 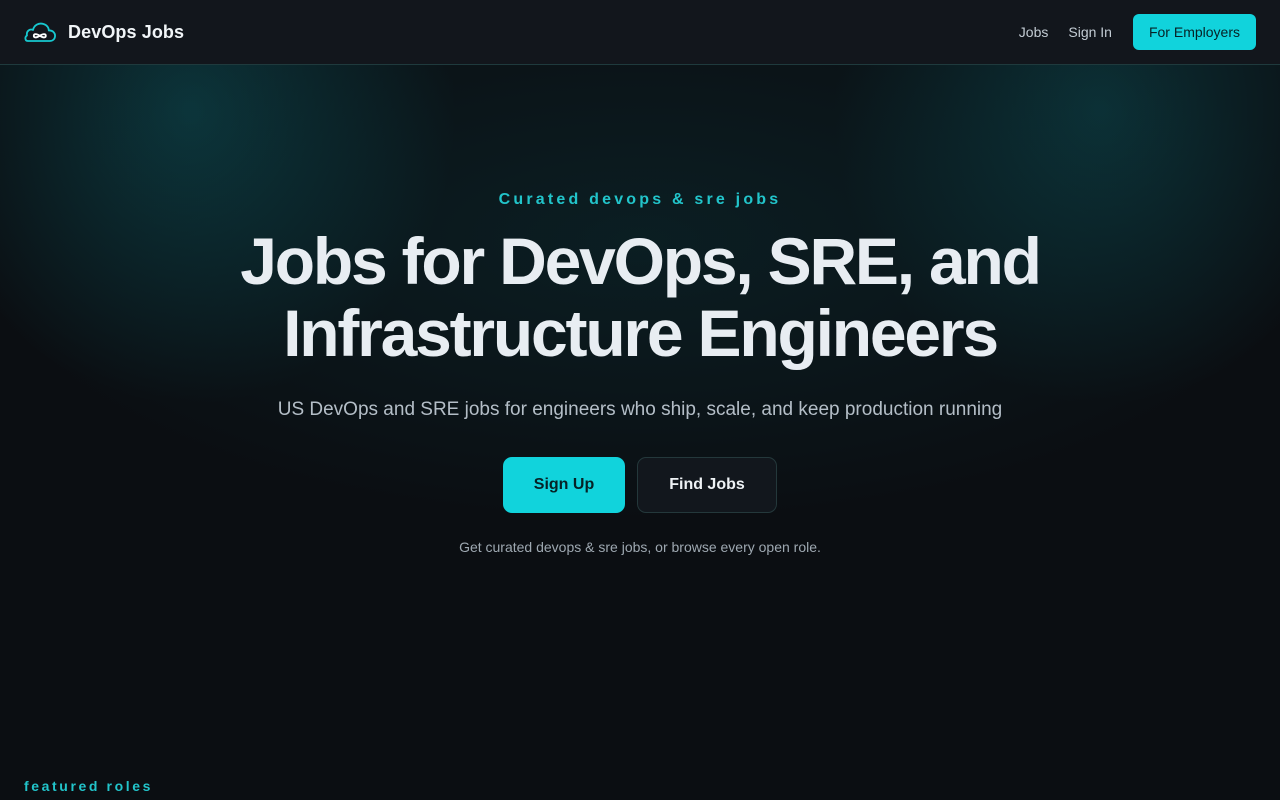 I want to click on sign-up-button: Sign Up, so click(x=564, y=485).